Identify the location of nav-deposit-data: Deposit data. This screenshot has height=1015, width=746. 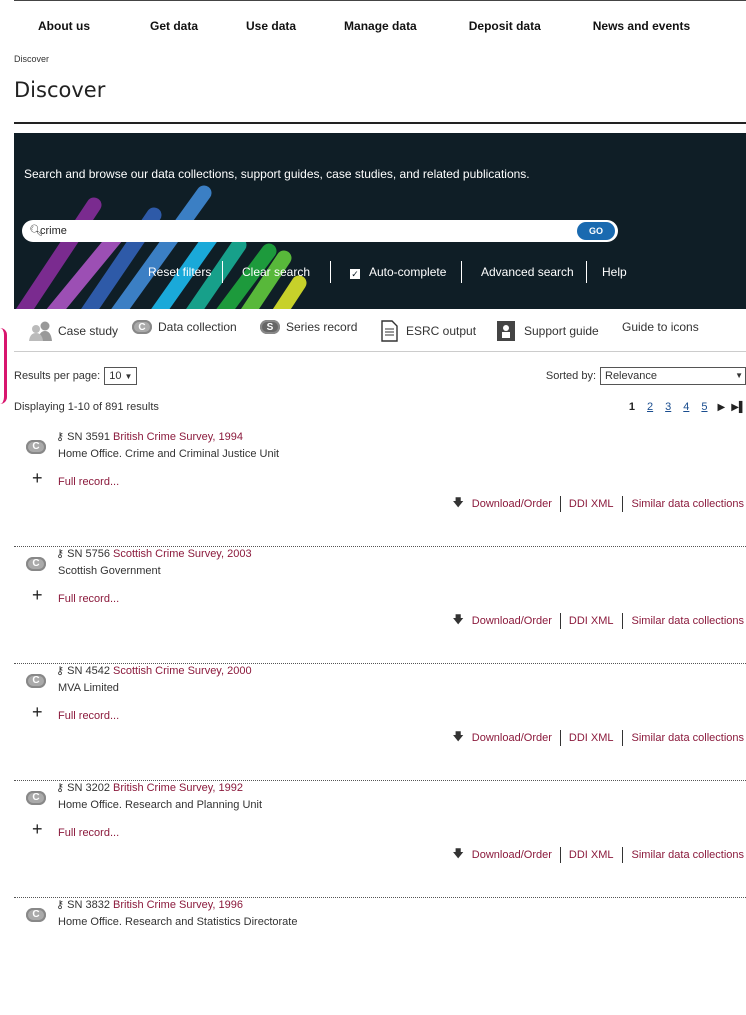
(505, 26).